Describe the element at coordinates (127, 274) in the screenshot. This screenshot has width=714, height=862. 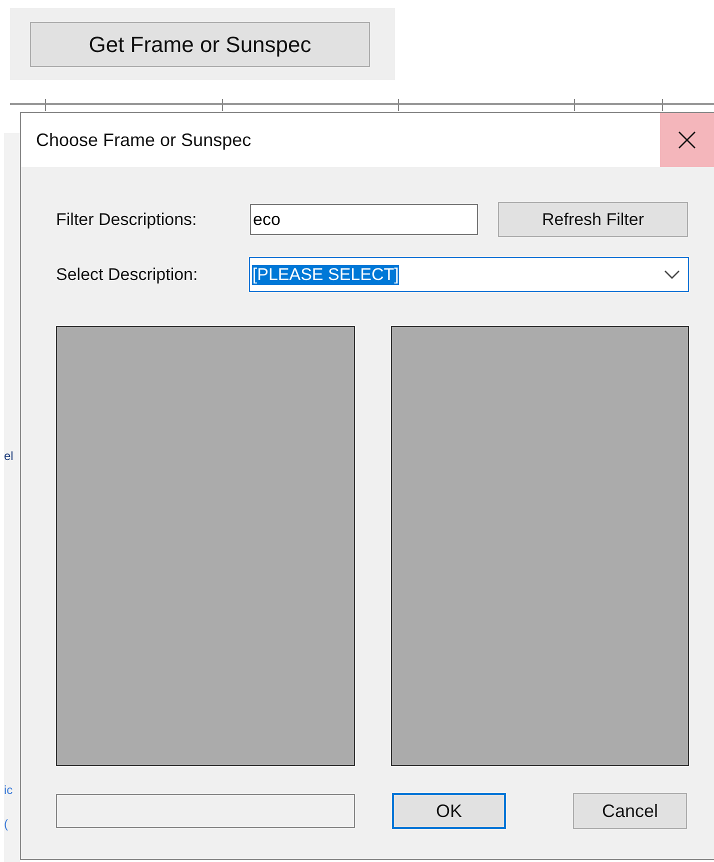
I see `field-label: Select Description:` at that location.